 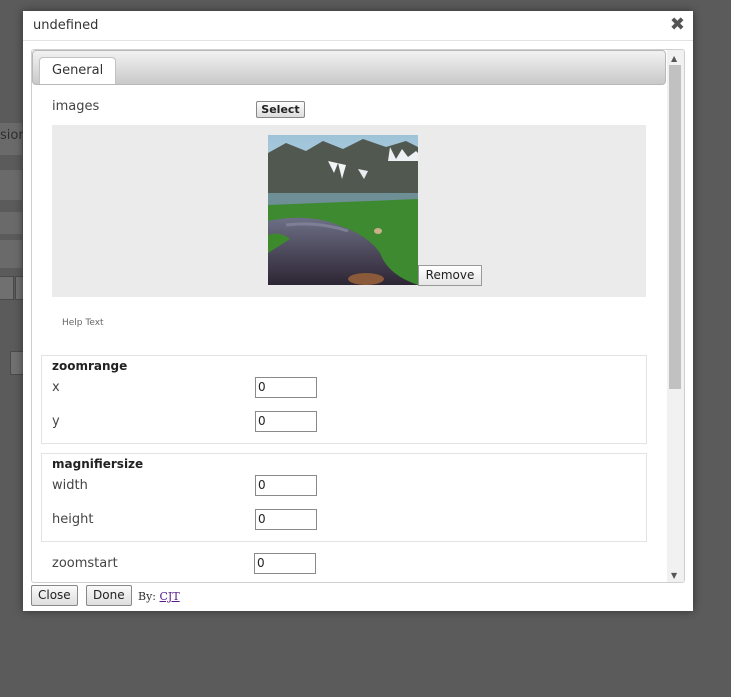 I want to click on scroll-up-arrow-icon: ▲, so click(x=674, y=58).